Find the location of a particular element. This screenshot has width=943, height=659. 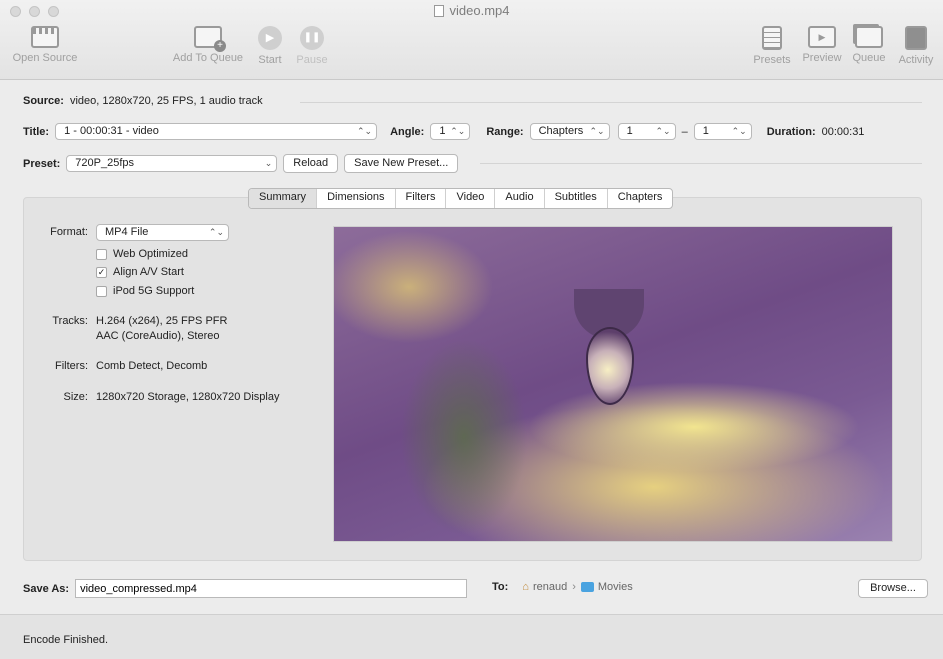

preview-label: Preview is located at coordinates (822, 58).